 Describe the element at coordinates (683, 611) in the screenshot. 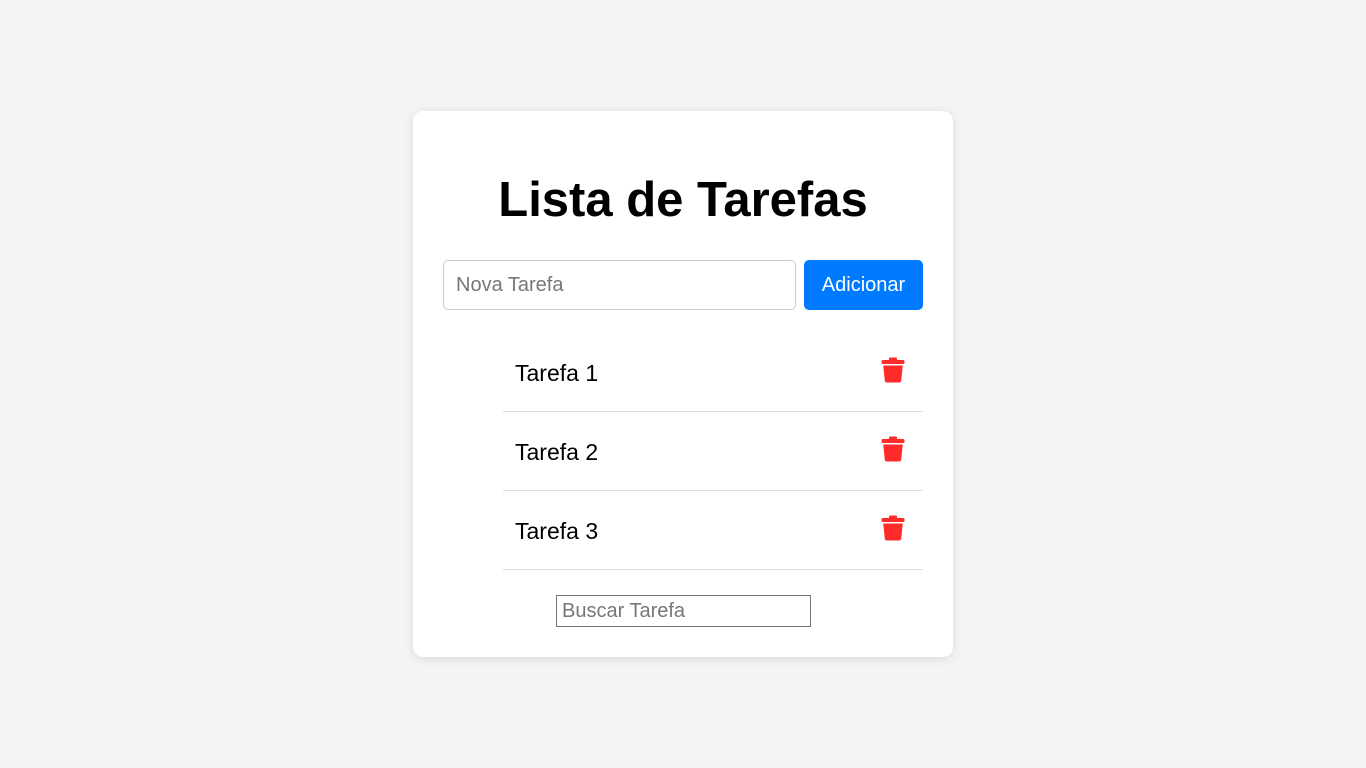

I see `search-task-input` at that location.